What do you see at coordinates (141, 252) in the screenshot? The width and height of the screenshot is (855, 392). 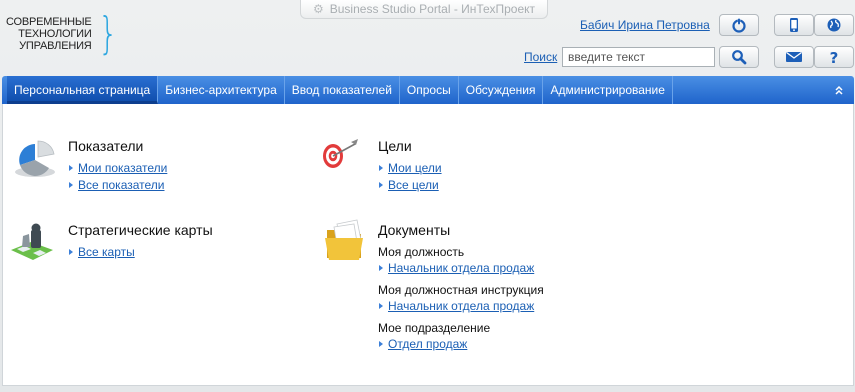 I see `all-maps-link: Все карты` at bounding box center [141, 252].